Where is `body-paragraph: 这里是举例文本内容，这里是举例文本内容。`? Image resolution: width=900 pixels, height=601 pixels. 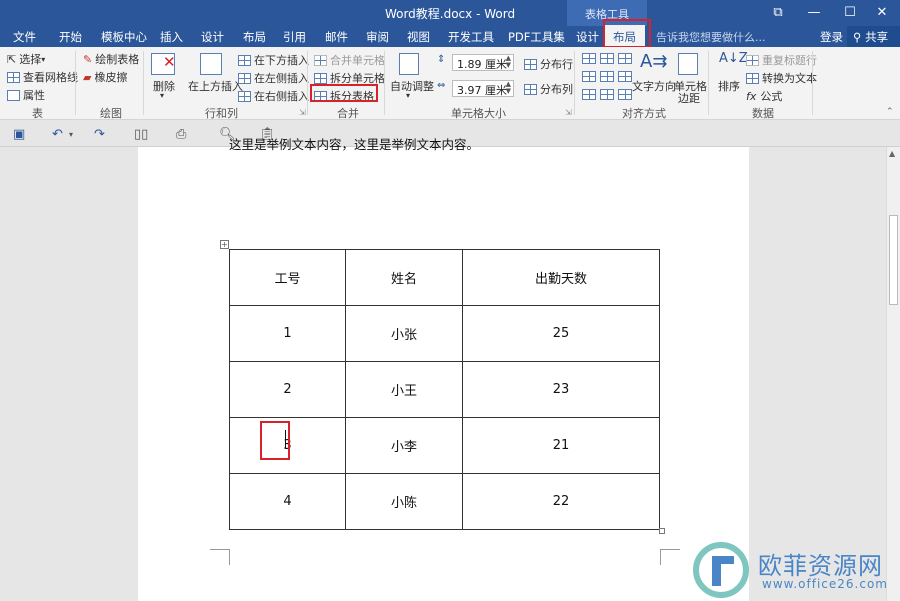
body-paragraph: 这里是举例文本内容，这里是举例文本内容。 is located at coordinates (354, 145).